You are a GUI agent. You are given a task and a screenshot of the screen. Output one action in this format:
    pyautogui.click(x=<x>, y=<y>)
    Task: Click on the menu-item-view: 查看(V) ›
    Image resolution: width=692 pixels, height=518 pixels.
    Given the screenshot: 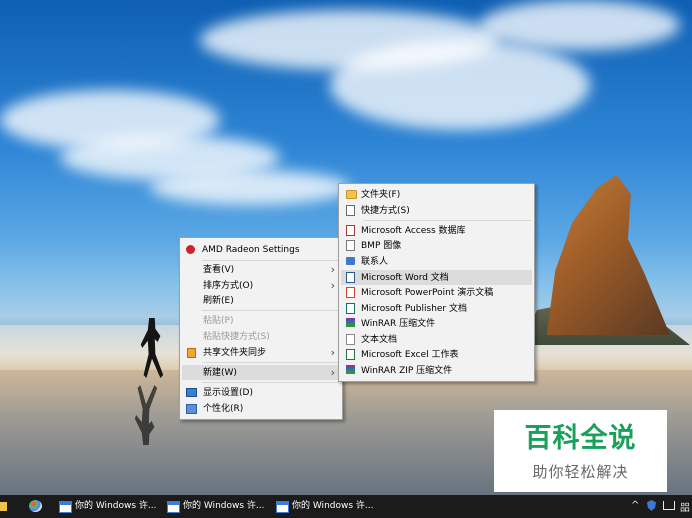 What is the action you would take?
    pyautogui.click(x=261, y=269)
    